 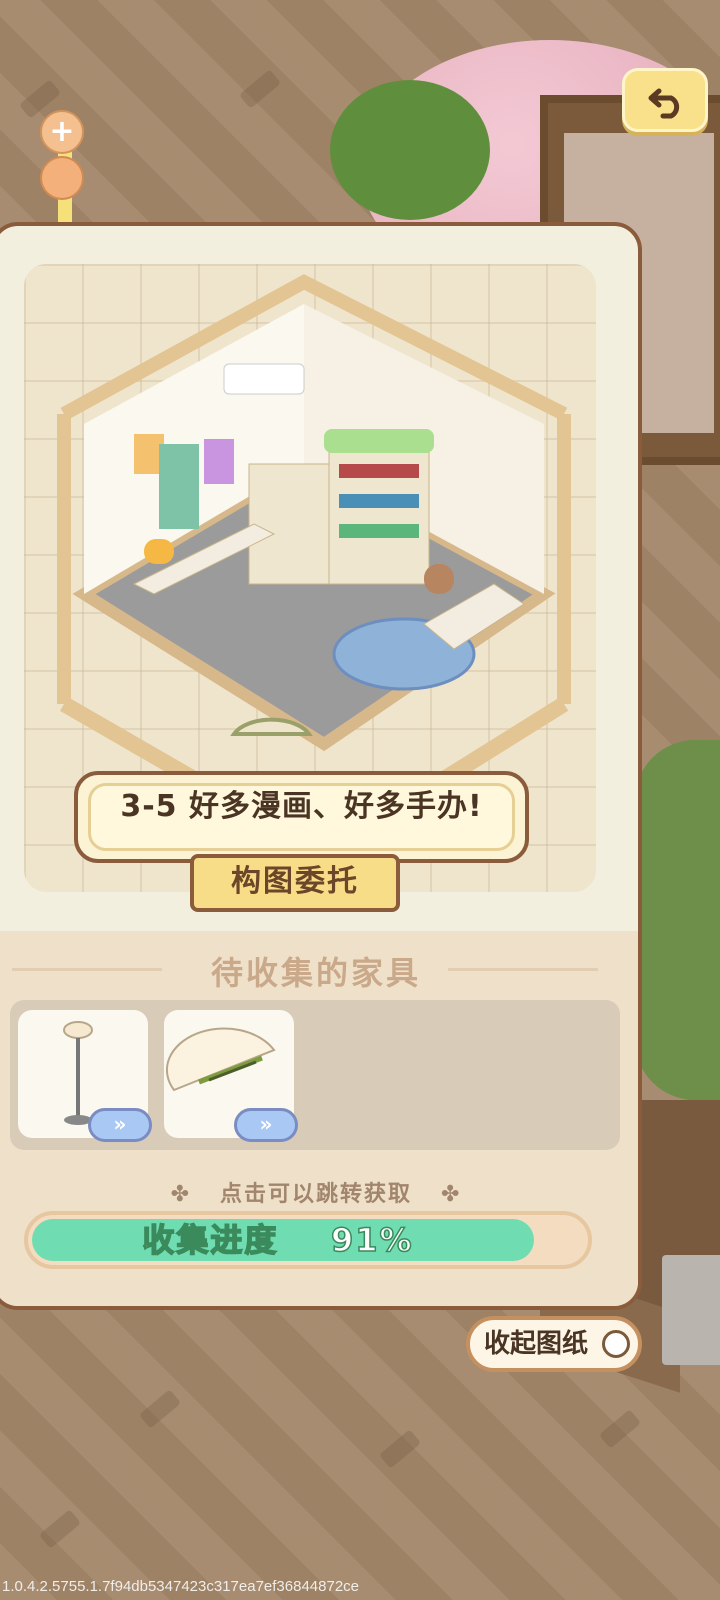 What do you see at coordinates (315, 1194) in the screenshot?
I see `jump-hint-text: 点击可以跳转获取` at bounding box center [315, 1194].